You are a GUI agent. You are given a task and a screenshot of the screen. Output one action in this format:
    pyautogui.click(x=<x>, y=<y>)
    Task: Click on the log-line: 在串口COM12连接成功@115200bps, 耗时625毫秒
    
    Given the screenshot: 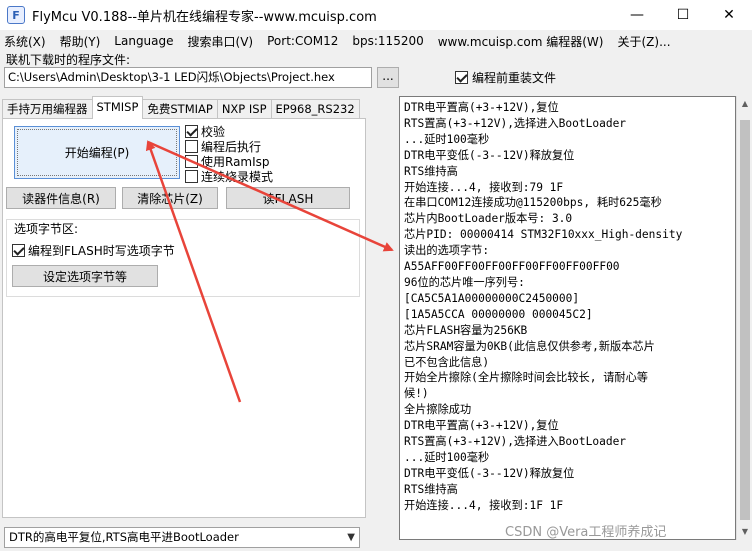 What is the action you would take?
    pyautogui.click(x=533, y=203)
    